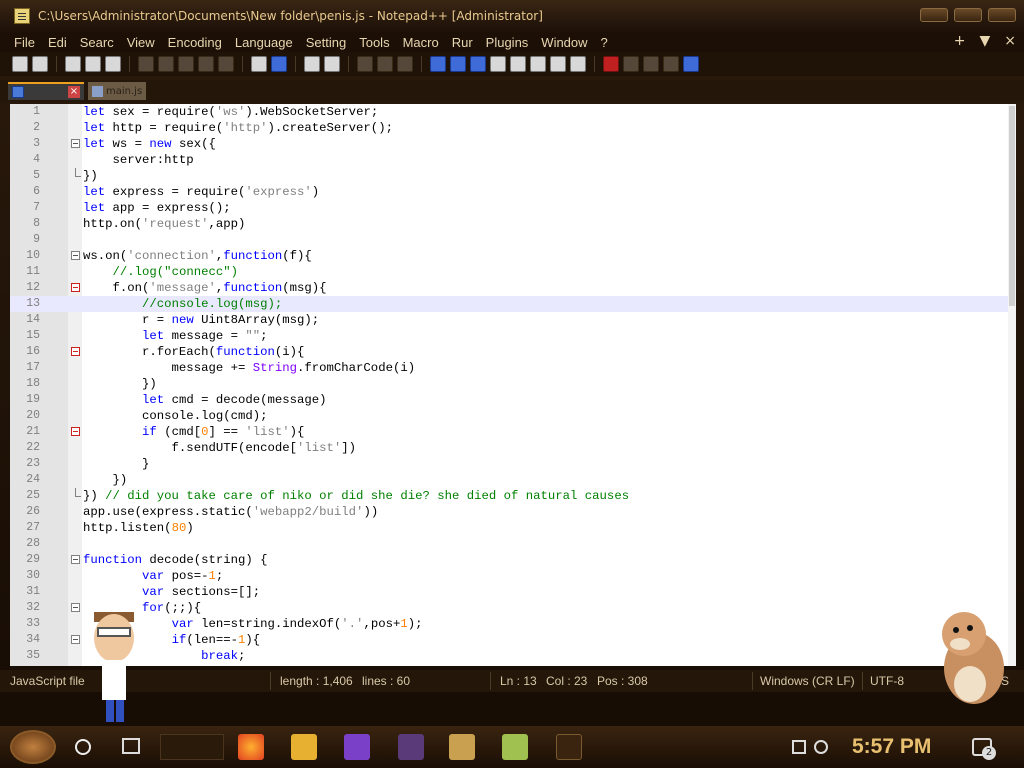  What do you see at coordinates (671, 64) in the screenshot?
I see `play-multiple-icon` at bounding box center [671, 64].